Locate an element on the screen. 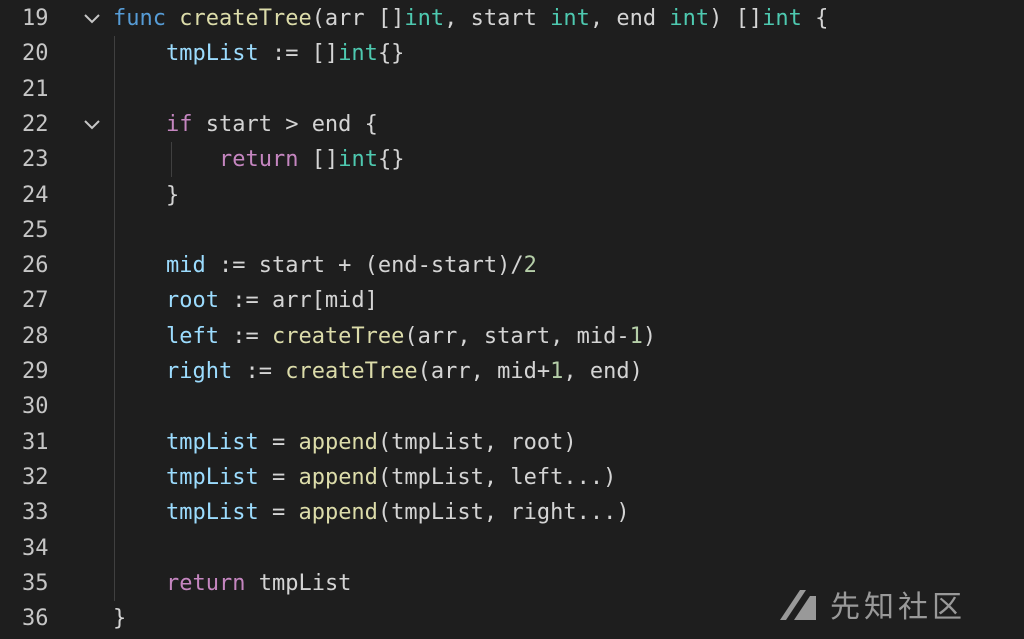 The height and width of the screenshot is (639, 1024). code-text: mid := start + (end-start)/2 is located at coordinates (325, 265).